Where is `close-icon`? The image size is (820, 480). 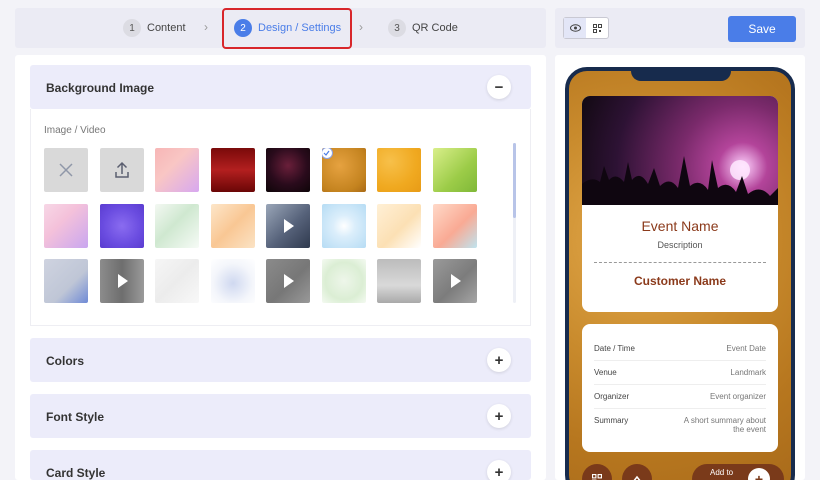 close-icon is located at coordinates (66, 170).